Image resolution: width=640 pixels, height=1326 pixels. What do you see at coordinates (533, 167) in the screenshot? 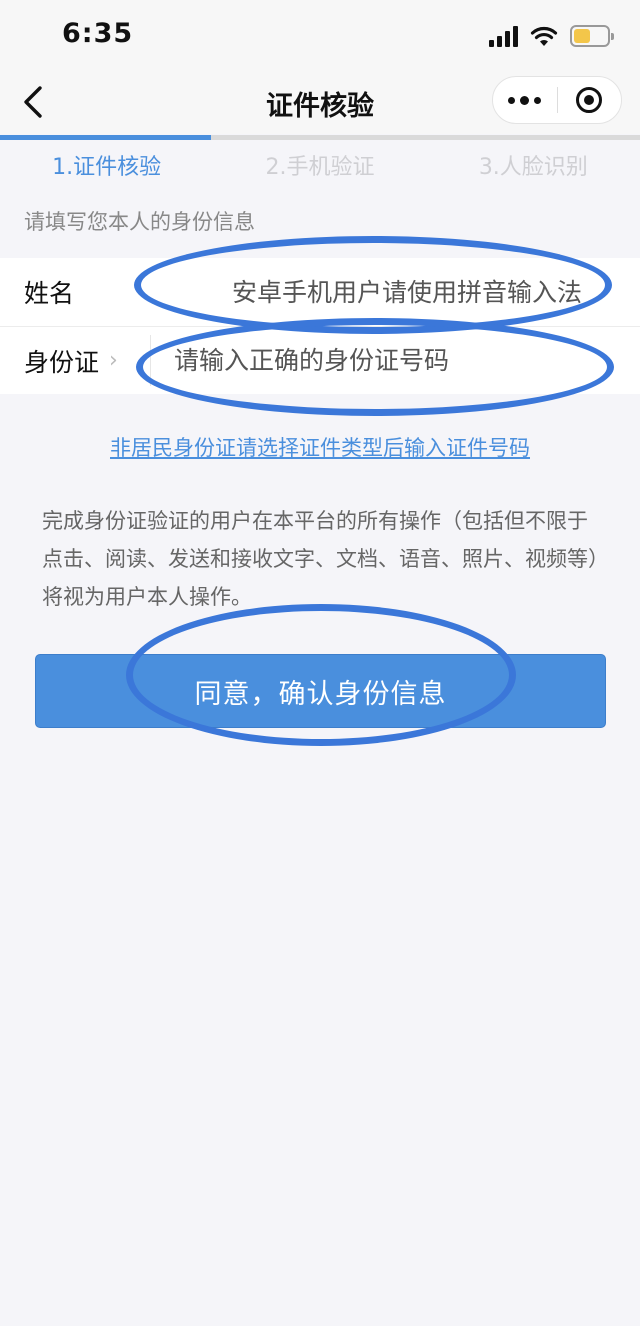
I see `step-3: 3.人脸识别` at bounding box center [533, 167].